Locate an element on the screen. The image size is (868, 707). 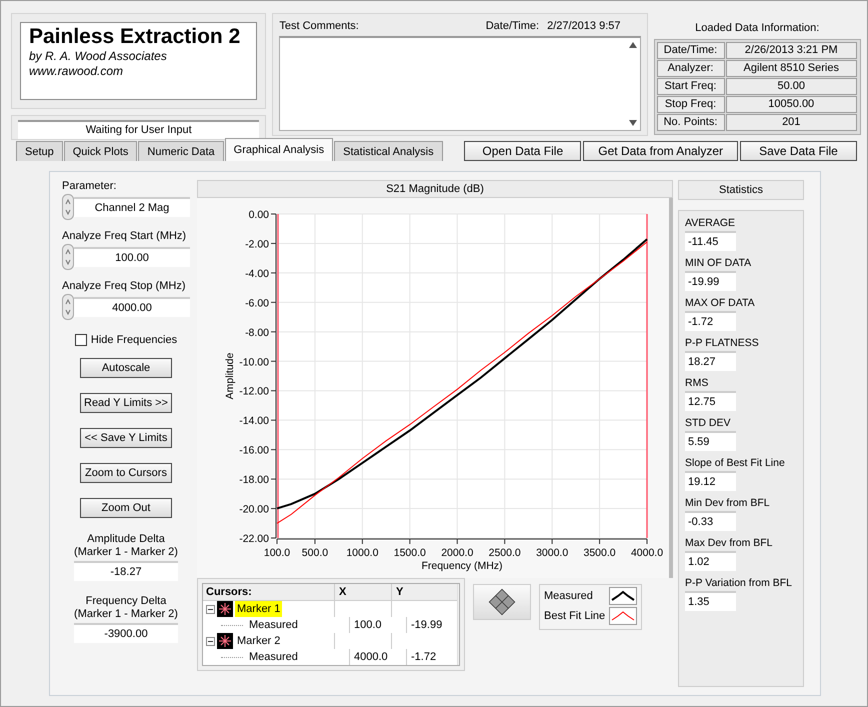
tick-label: 1000.0 is located at coordinates (362, 553).